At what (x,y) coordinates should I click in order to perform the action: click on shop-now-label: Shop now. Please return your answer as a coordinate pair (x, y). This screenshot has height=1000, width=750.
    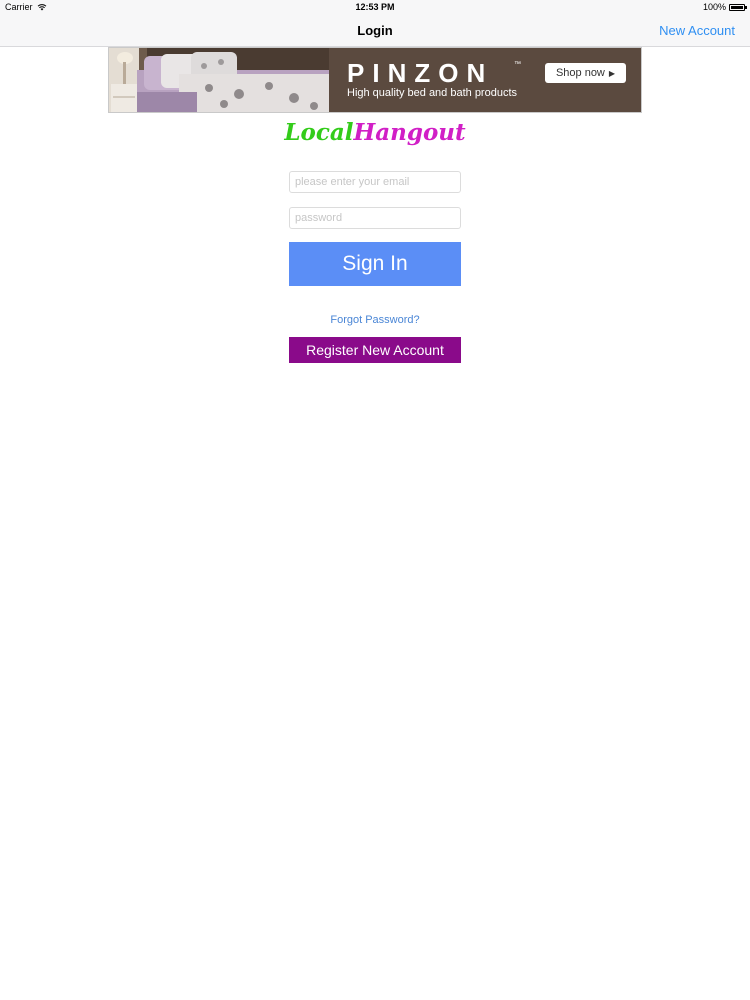
    Looking at the image, I should click on (580, 73).